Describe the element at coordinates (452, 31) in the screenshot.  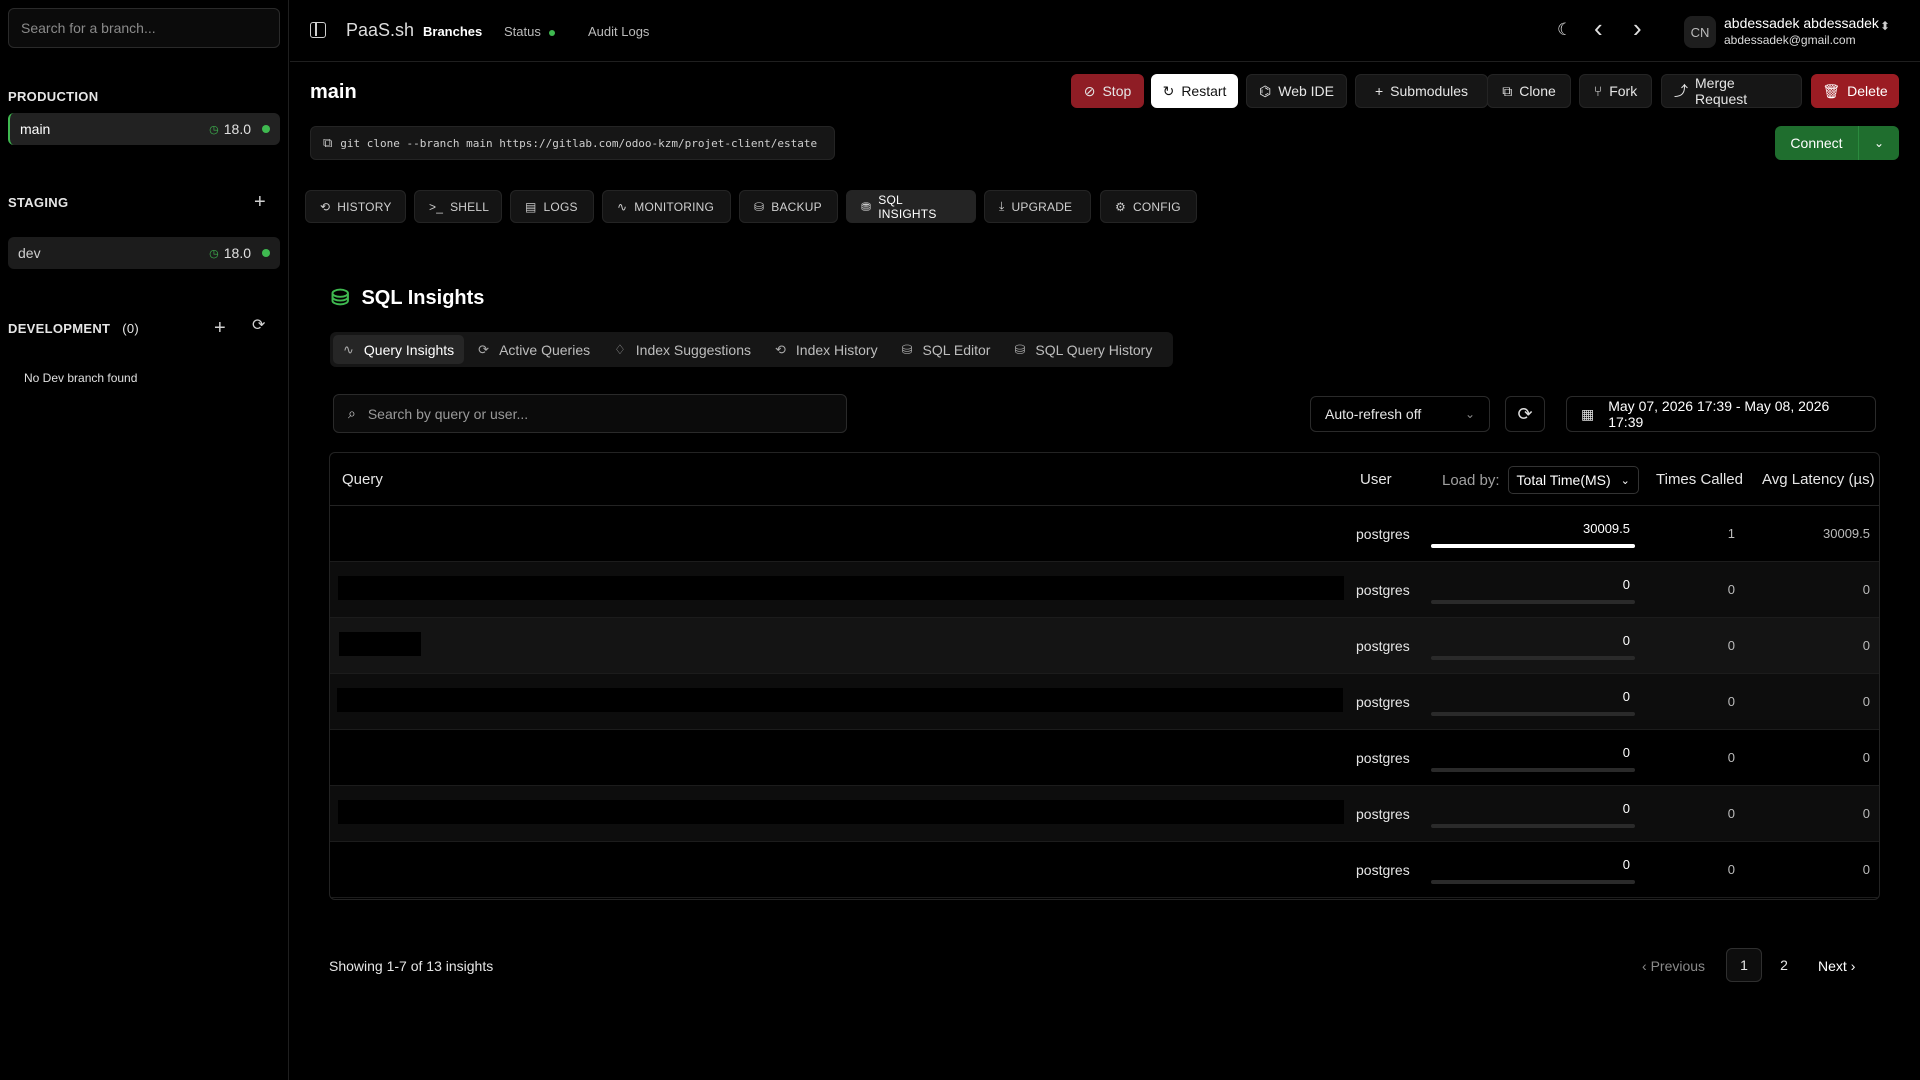
I see `nav-branches: Branches` at that location.